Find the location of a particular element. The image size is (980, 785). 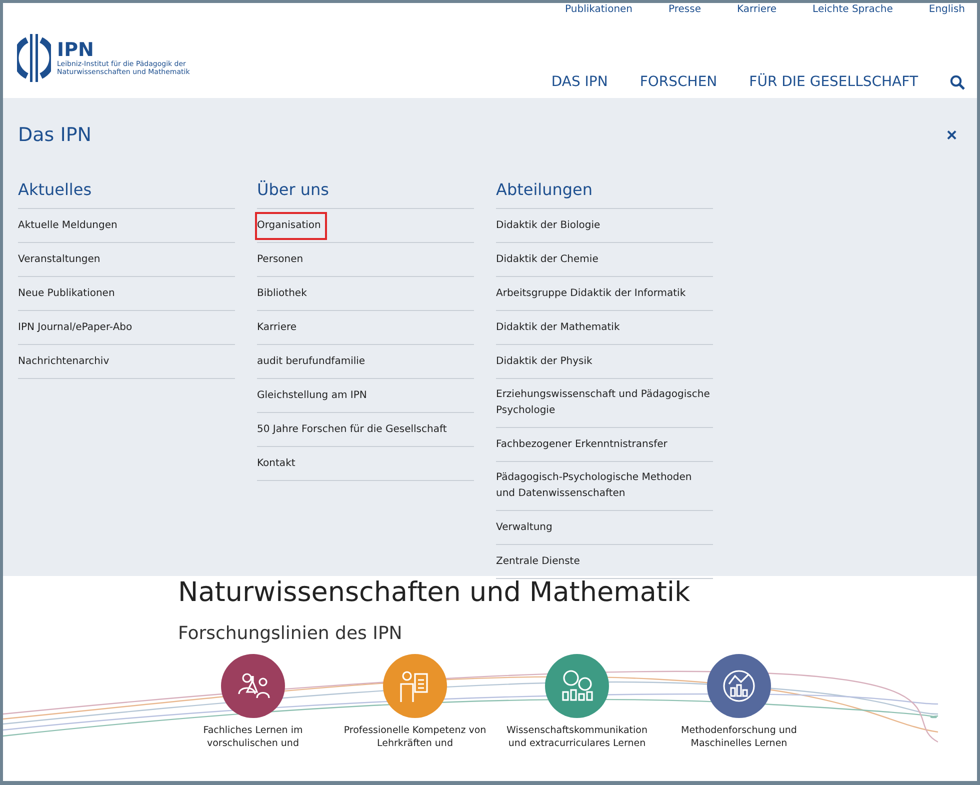

menu-link: Didaktik der Physik is located at coordinates (544, 362).